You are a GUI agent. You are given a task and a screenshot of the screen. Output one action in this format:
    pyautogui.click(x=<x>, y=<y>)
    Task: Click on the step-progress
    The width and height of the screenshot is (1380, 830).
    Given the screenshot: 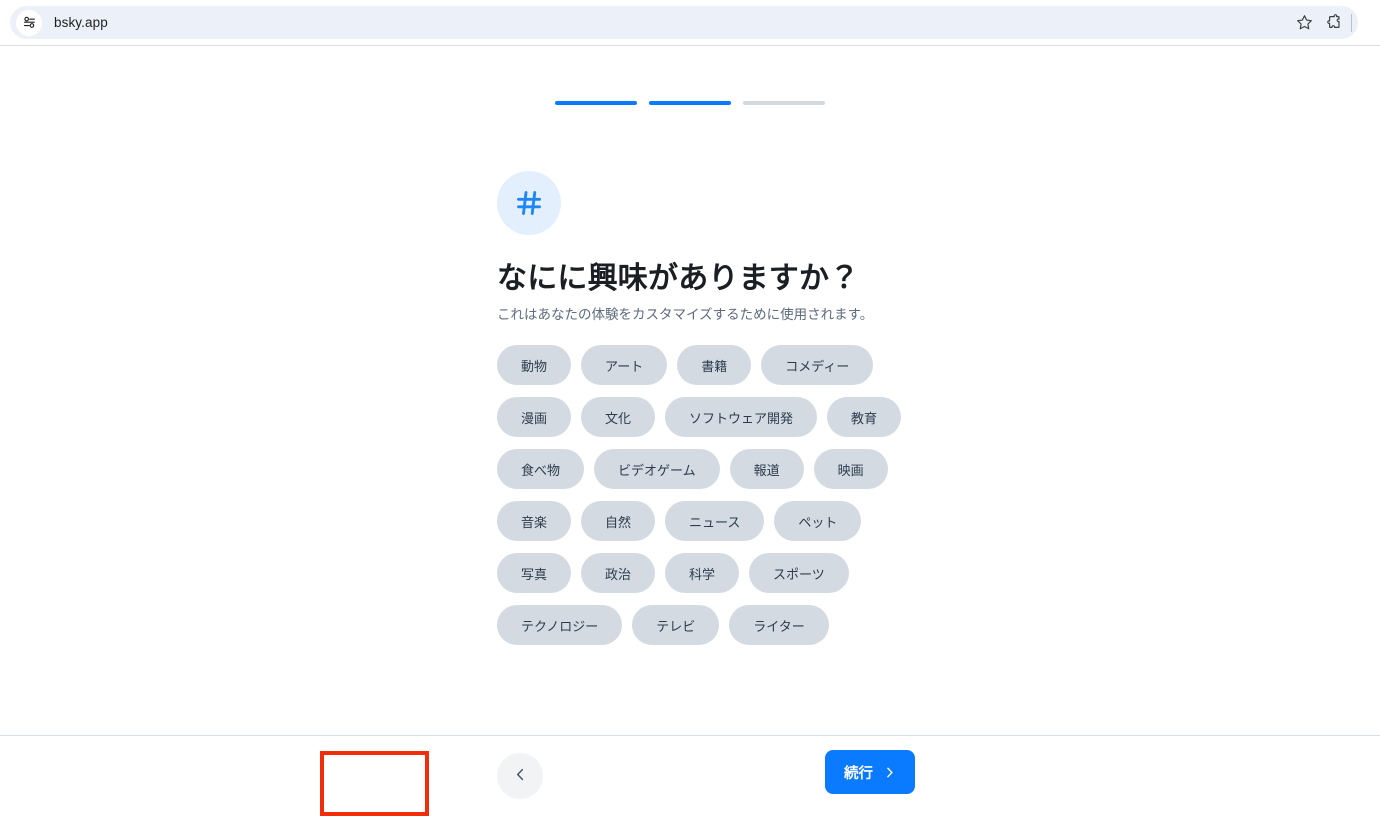 What is the action you would take?
    pyautogui.click(x=690, y=103)
    